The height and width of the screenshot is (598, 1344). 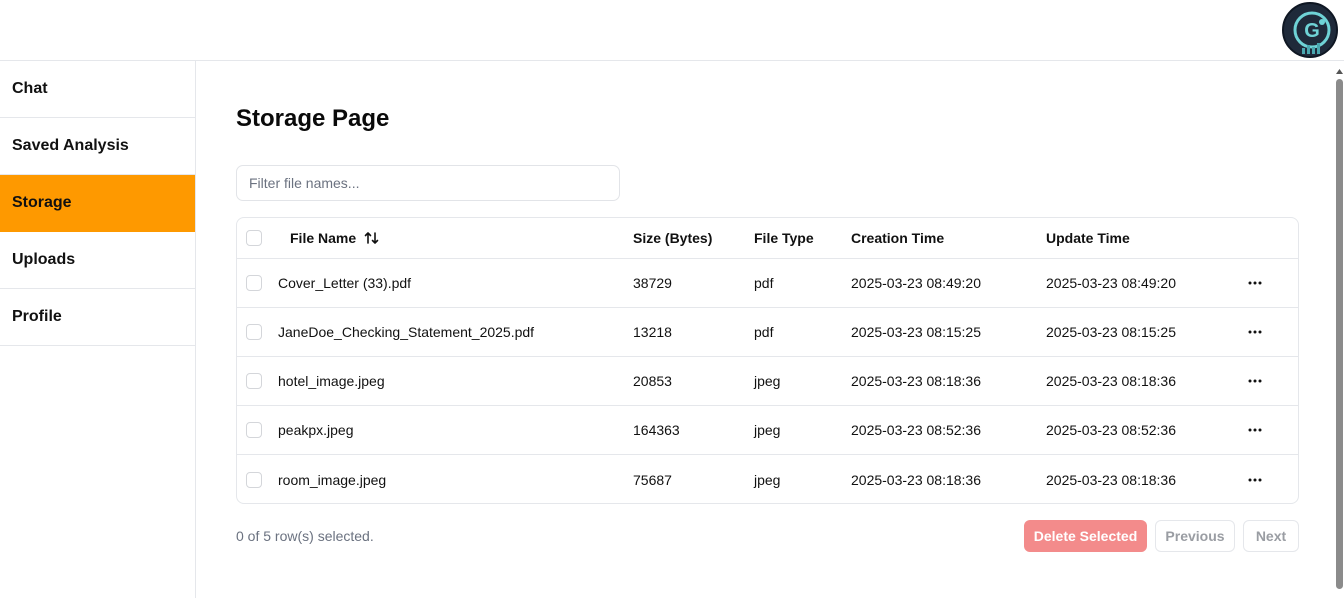 What do you see at coordinates (1339, 71) in the screenshot?
I see `scroll-up-arrow-icon` at bounding box center [1339, 71].